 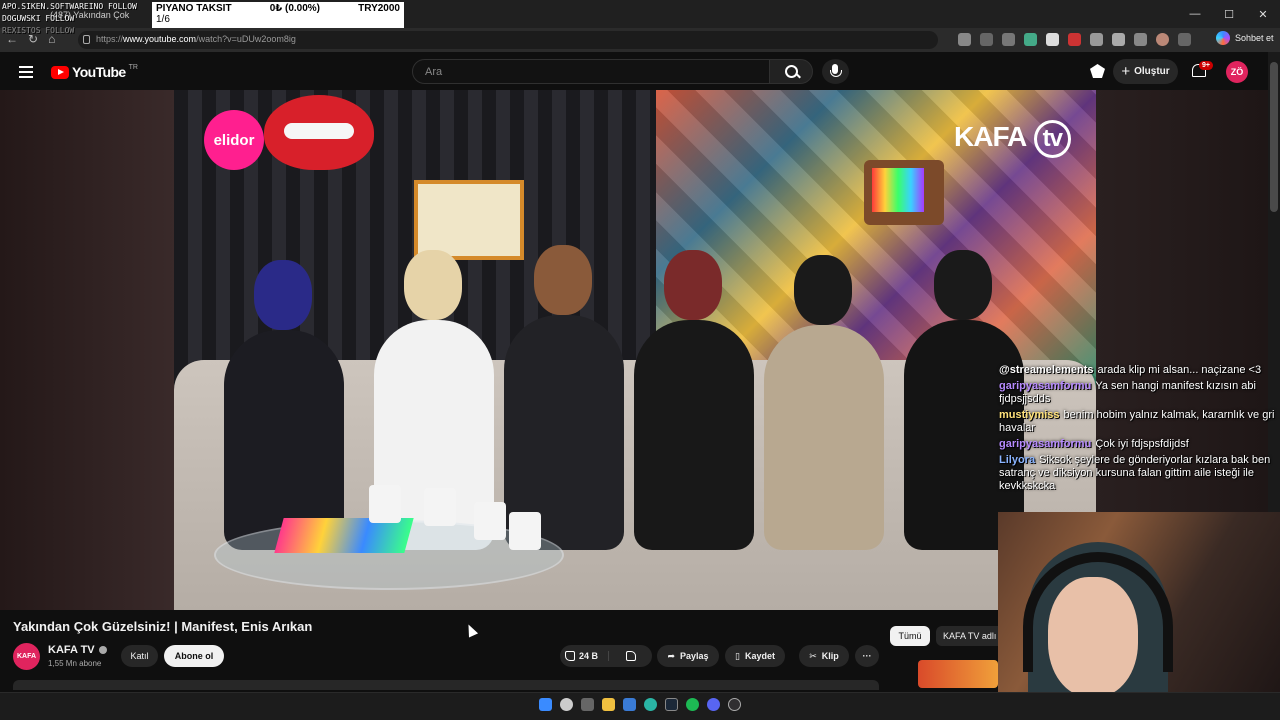 What do you see at coordinates (1254, 38) in the screenshot?
I see `copilot-label: Sohbet et` at bounding box center [1254, 38].